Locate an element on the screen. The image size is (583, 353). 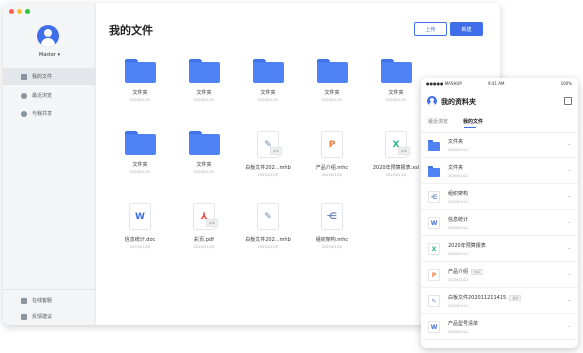
file-item: ✎ 共享 白板文件202...mhb 2020/01/20 is located at coordinates (268, 154).